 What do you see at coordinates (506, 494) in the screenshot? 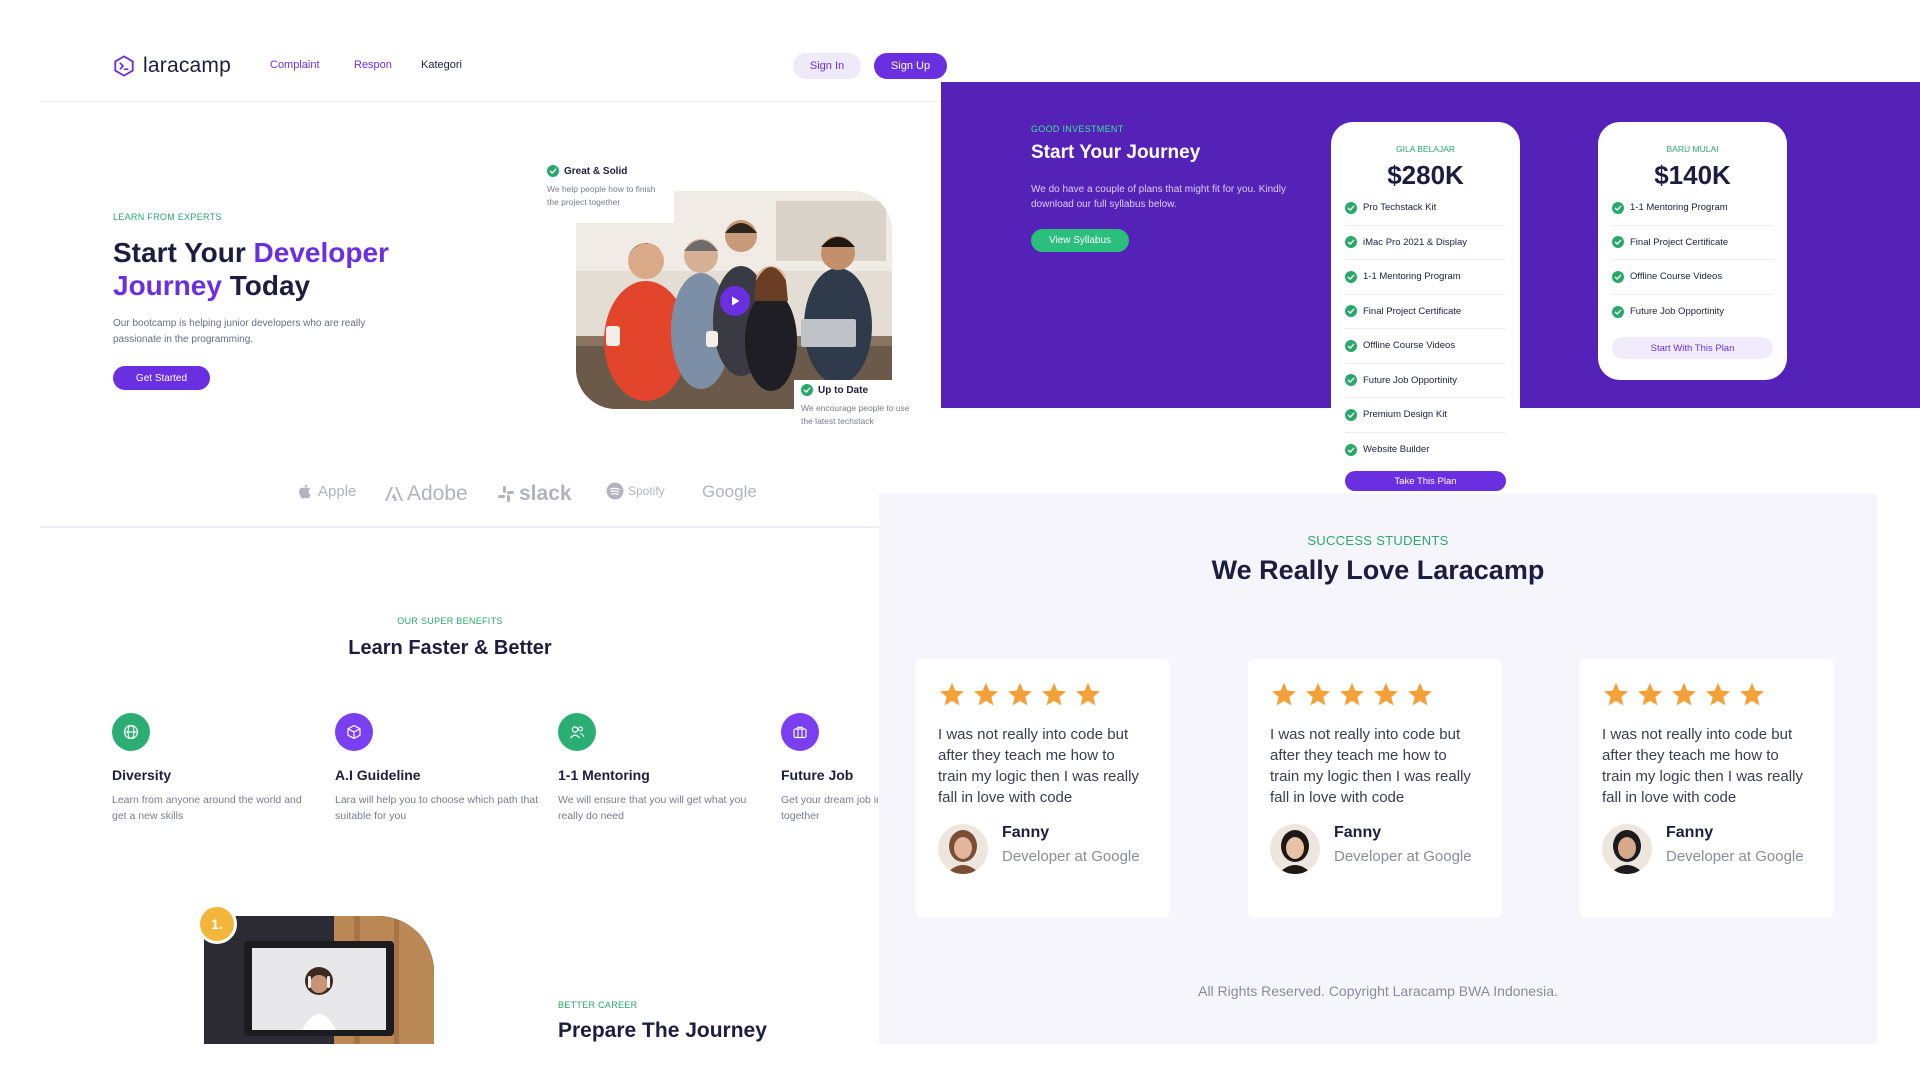
I see `slack-icon` at bounding box center [506, 494].